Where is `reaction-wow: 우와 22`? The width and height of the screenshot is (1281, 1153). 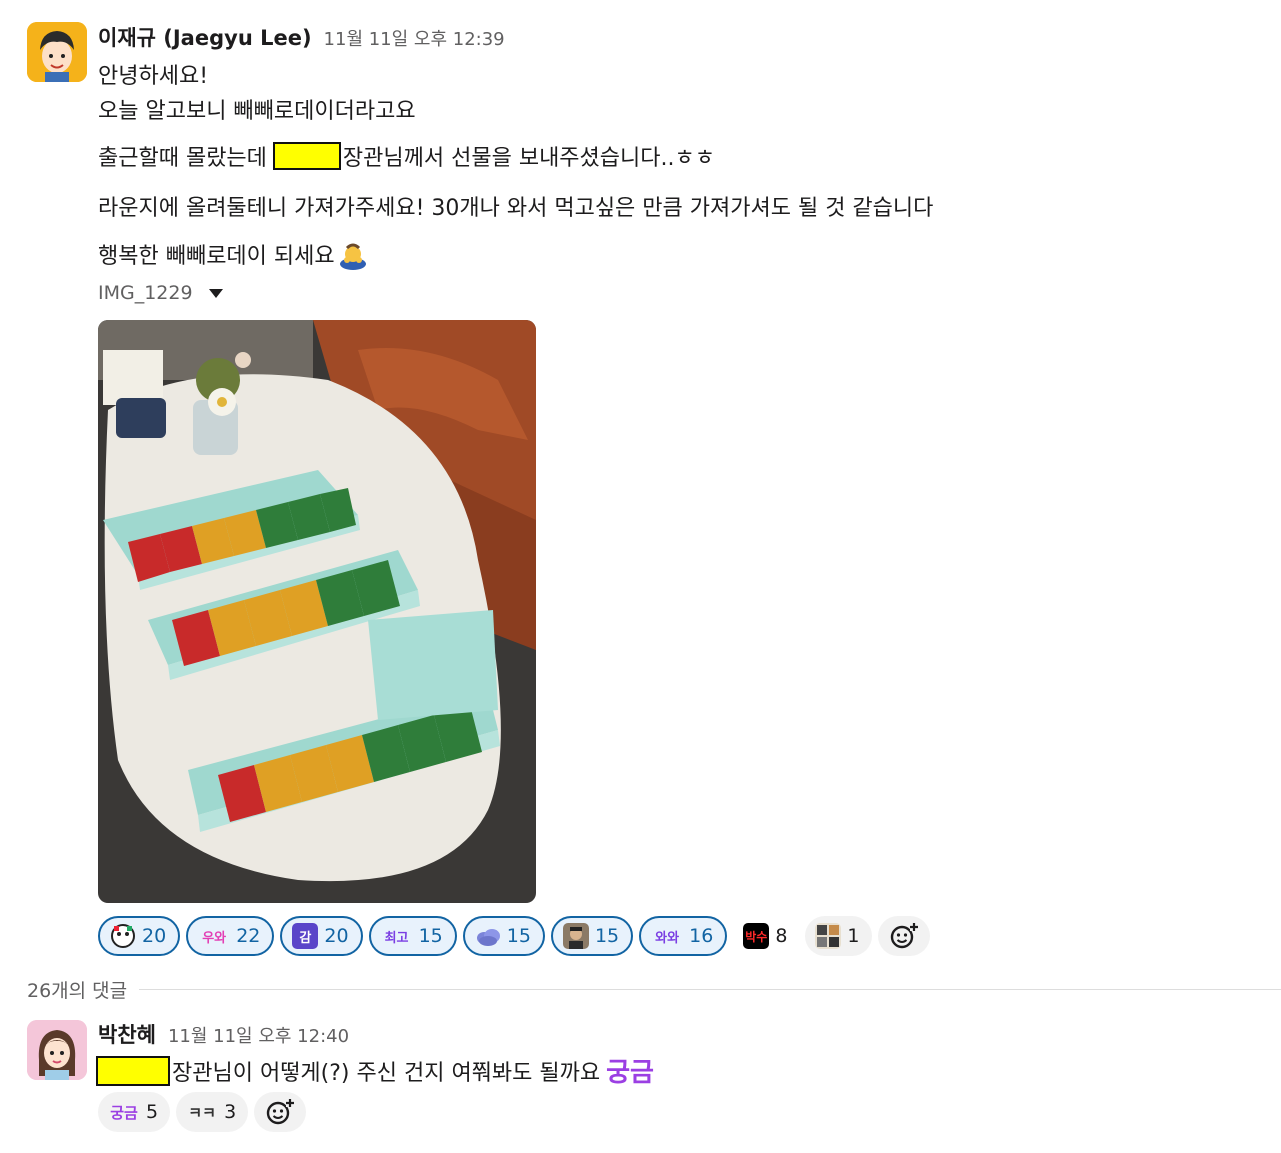 reaction-wow: 우와 22 is located at coordinates (230, 936).